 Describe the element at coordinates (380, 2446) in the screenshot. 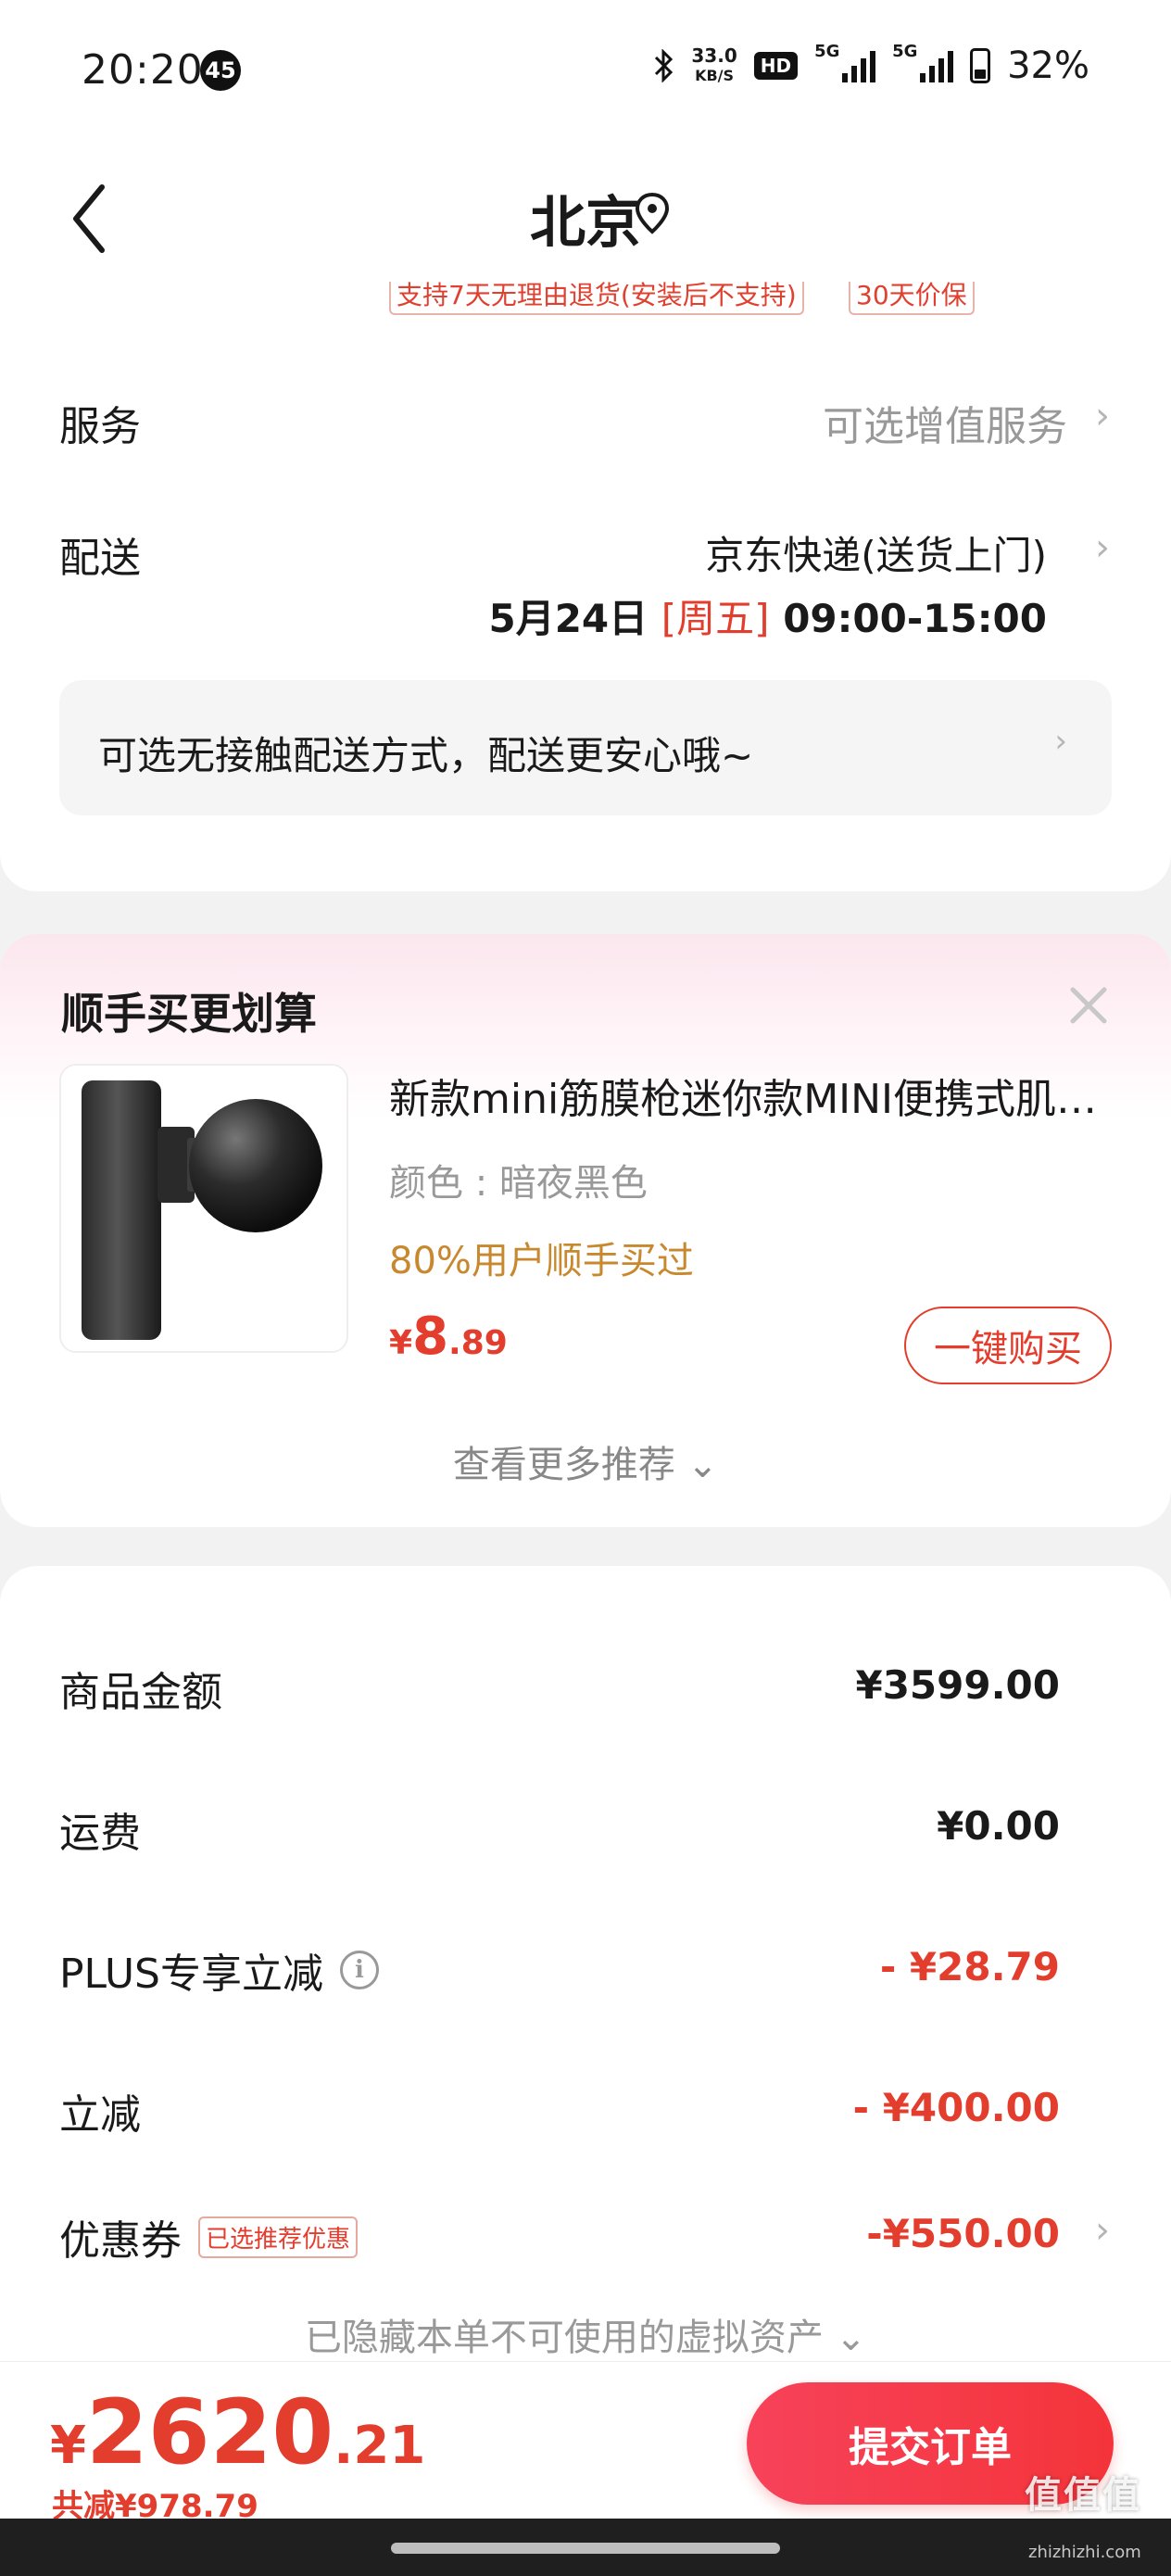

I see `total-decimal: .21` at that location.